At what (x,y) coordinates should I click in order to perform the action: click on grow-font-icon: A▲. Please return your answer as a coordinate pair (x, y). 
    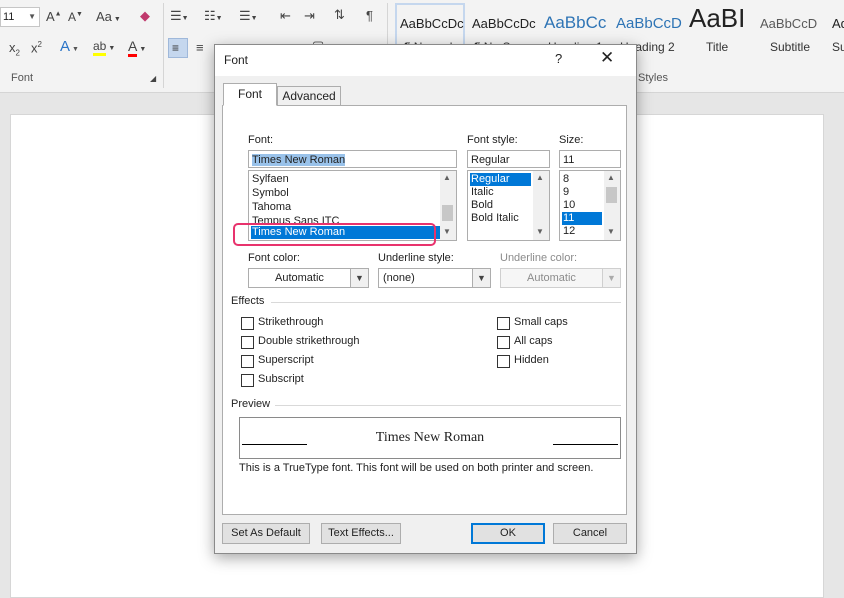
    Looking at the image, I should click on (54, 16).